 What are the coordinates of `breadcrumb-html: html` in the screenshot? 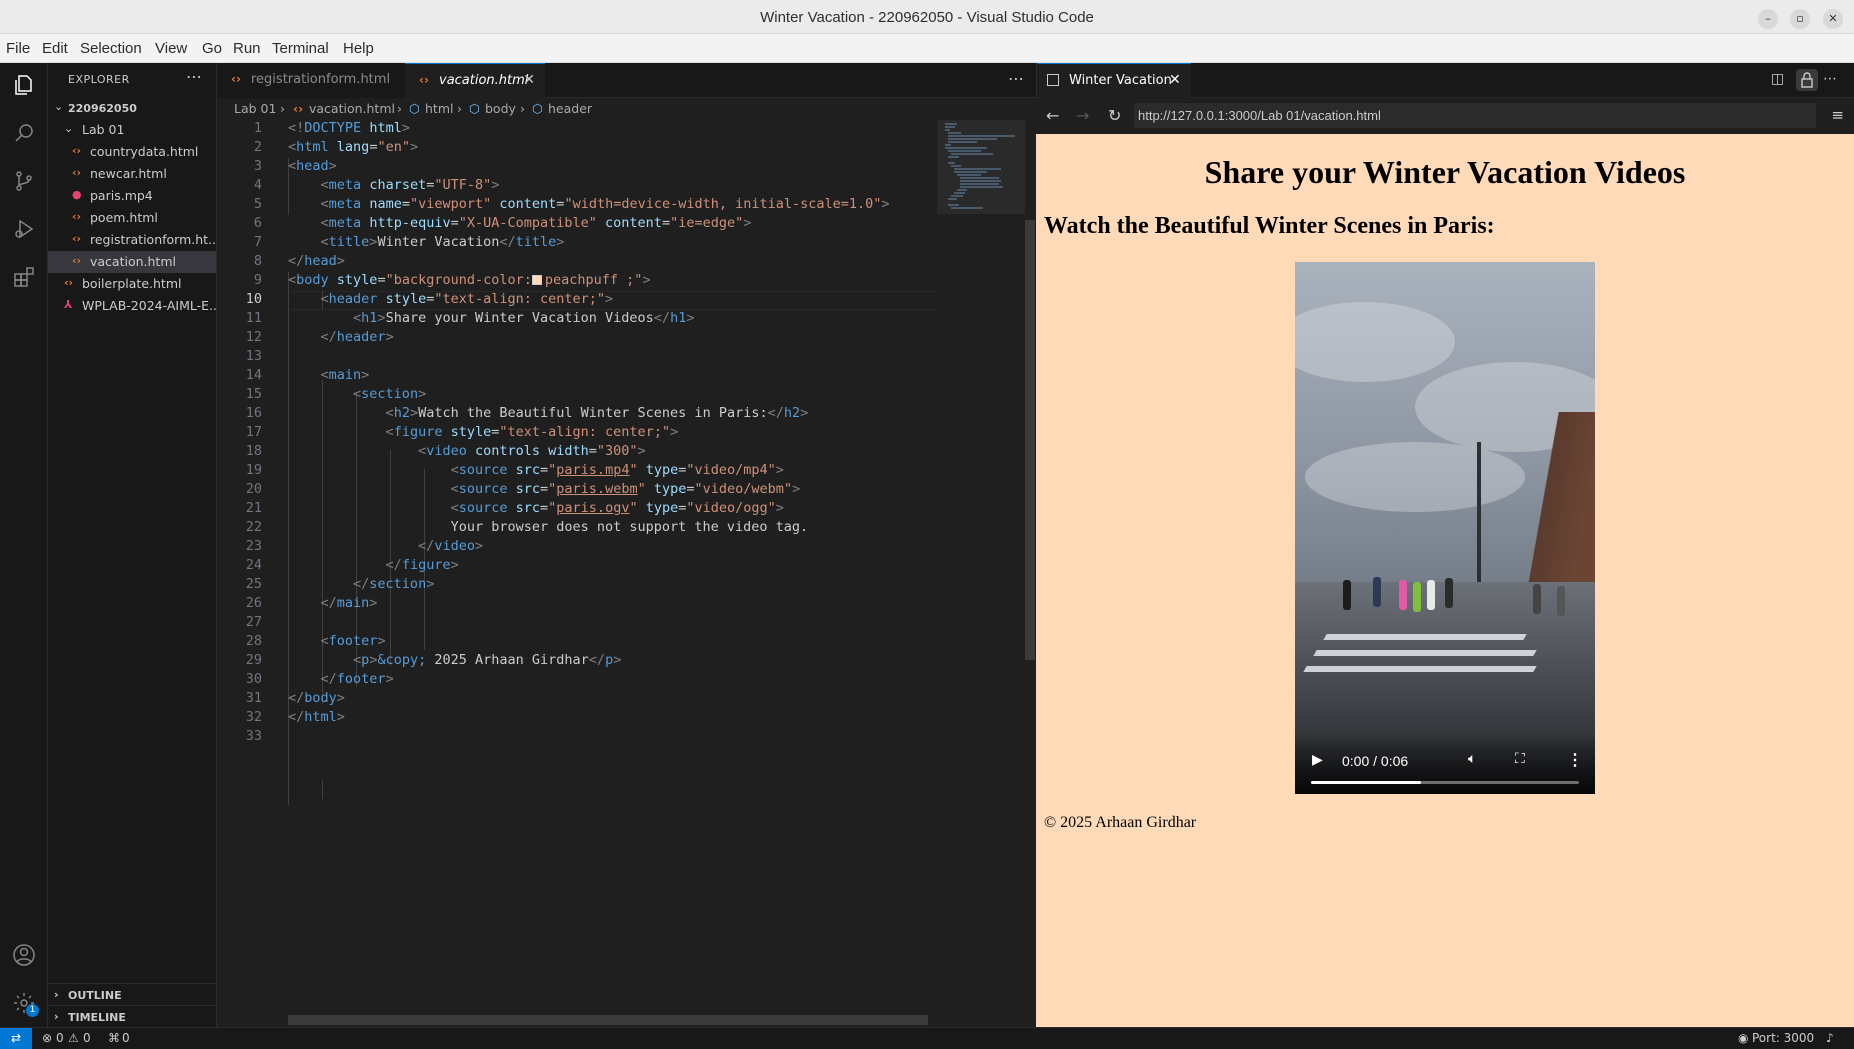 It's located at (439, 108).